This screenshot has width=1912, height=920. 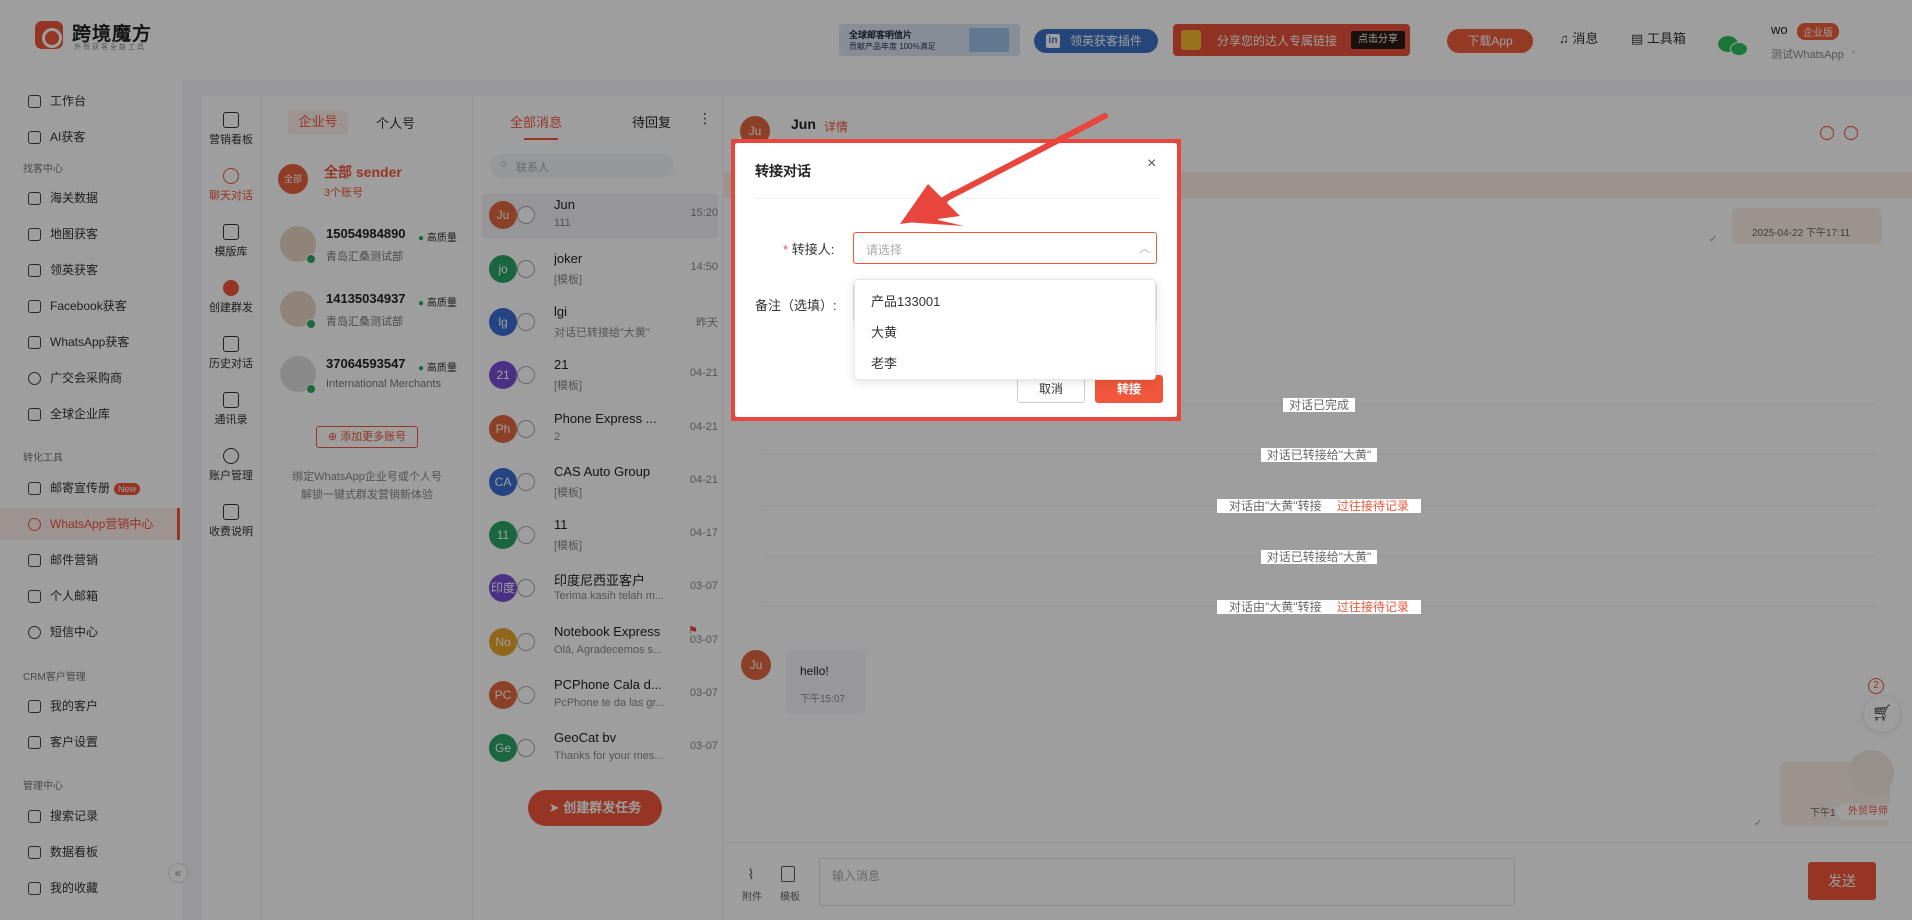 What do you see at coordinates (1004, 169) in the screenshot?
I see `annotation-arrow-icon` at bounding box center [1004, 169].